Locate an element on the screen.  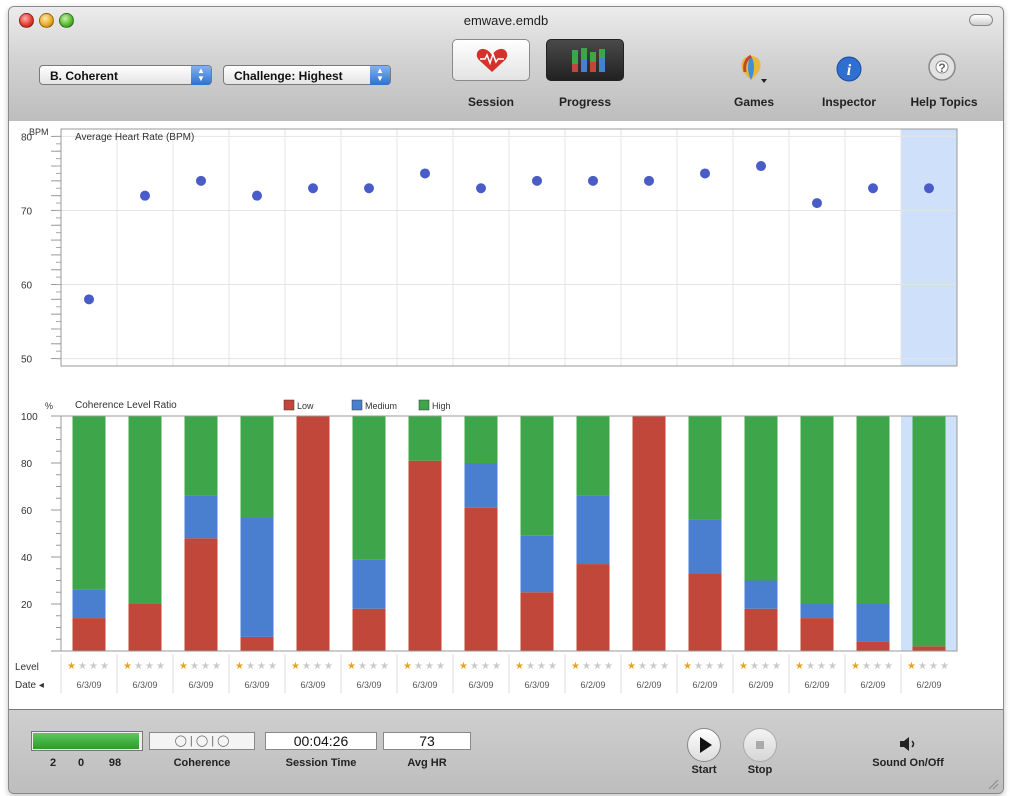
help-topics-label: Help Topics is located at coordinates (944, 102).